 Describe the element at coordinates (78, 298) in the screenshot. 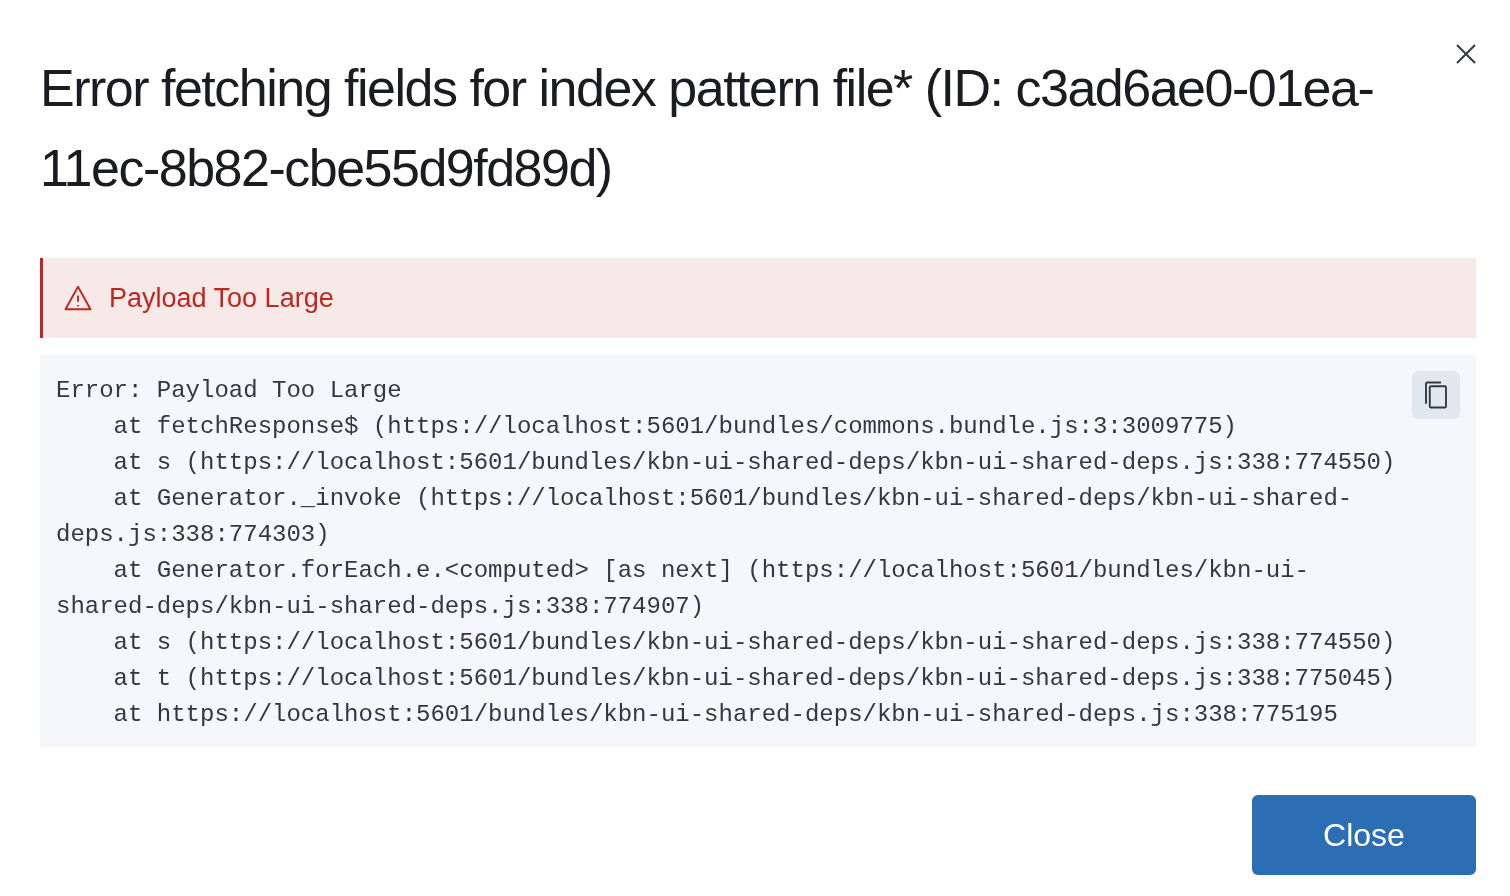

I see `warning-icon` at that location.